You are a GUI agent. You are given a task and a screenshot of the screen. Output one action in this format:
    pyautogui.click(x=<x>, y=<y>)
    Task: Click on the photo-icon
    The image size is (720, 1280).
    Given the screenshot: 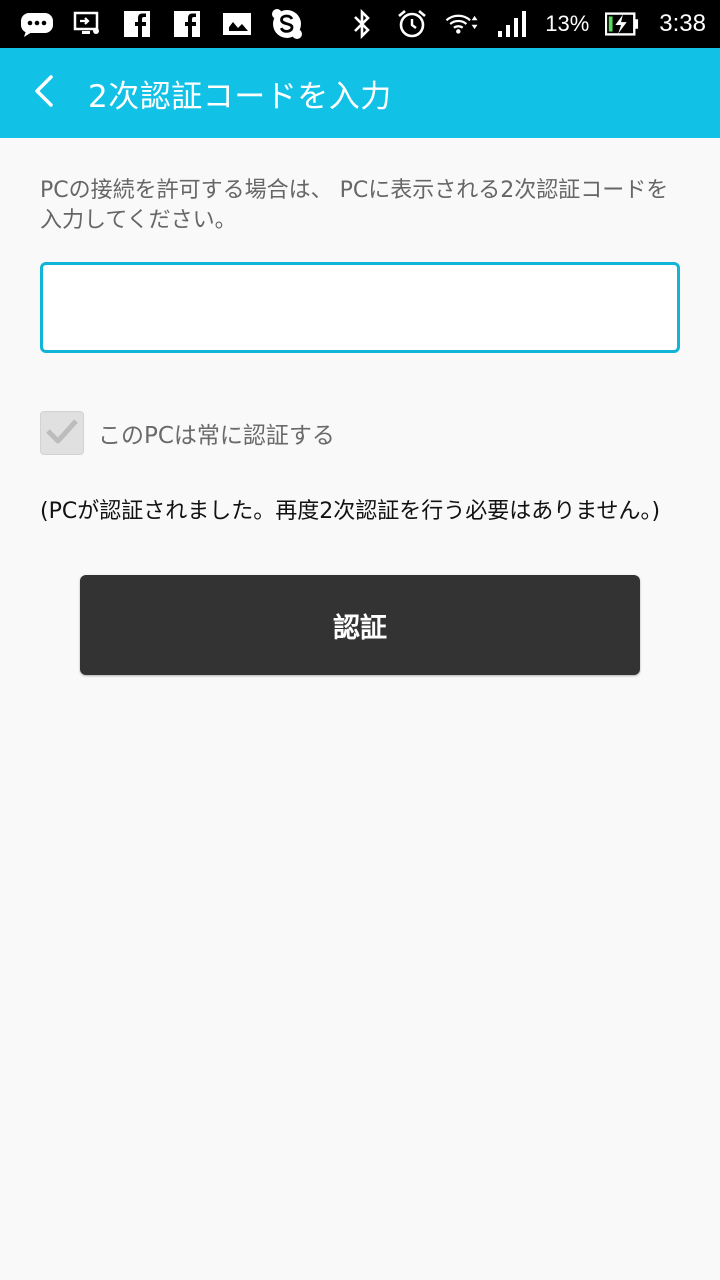 What is the action you would take?
    pyautogui.click(x=237, y=24)
    